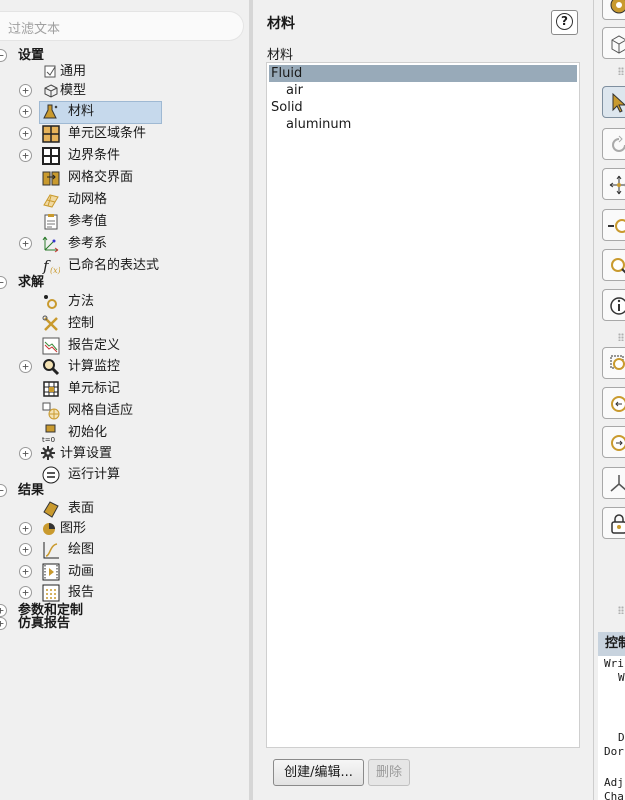 Image resolution: width=625 pixels, height=800 pixels. What do you see at coordinates (614, 663) in the screenshot?
I see `console-line: Wri` at bounding box center [614, 663].